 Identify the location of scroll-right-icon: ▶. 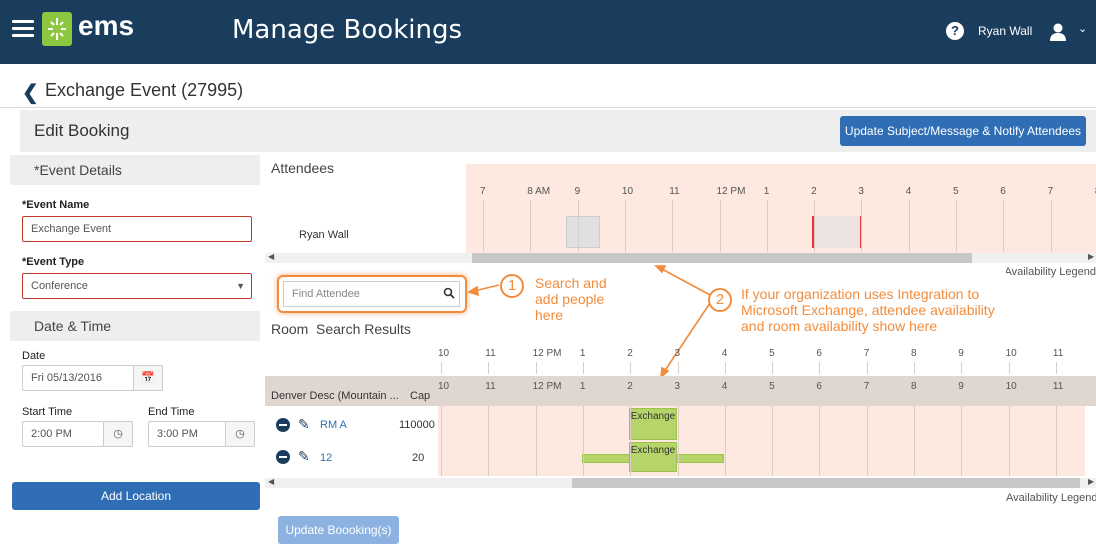
(1091, 481).